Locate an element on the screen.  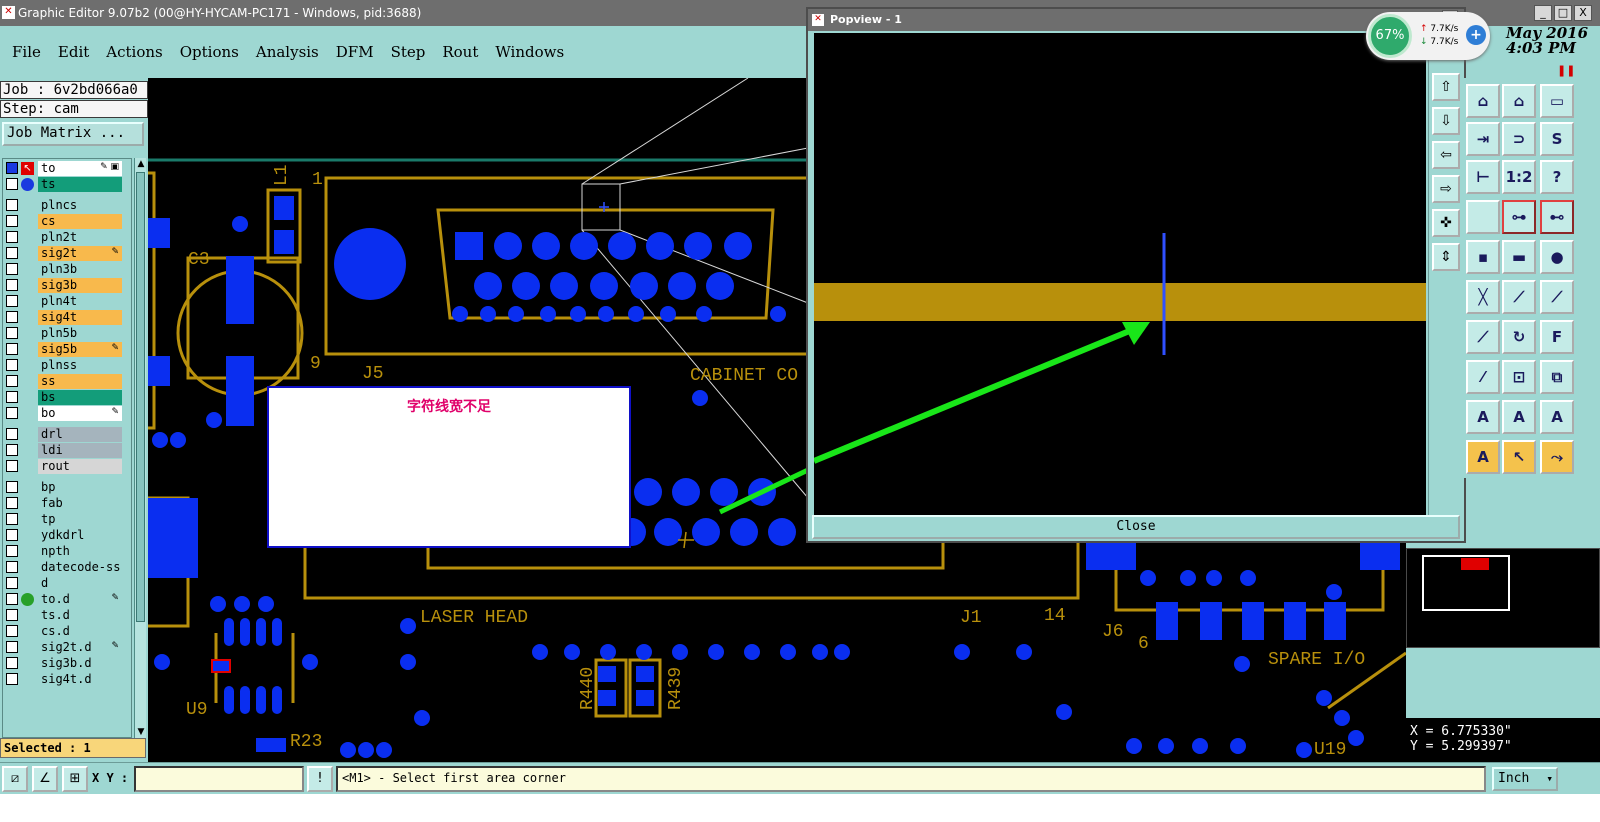
layer-row-cs-d: cs.d is located at coordinates (63, 631).